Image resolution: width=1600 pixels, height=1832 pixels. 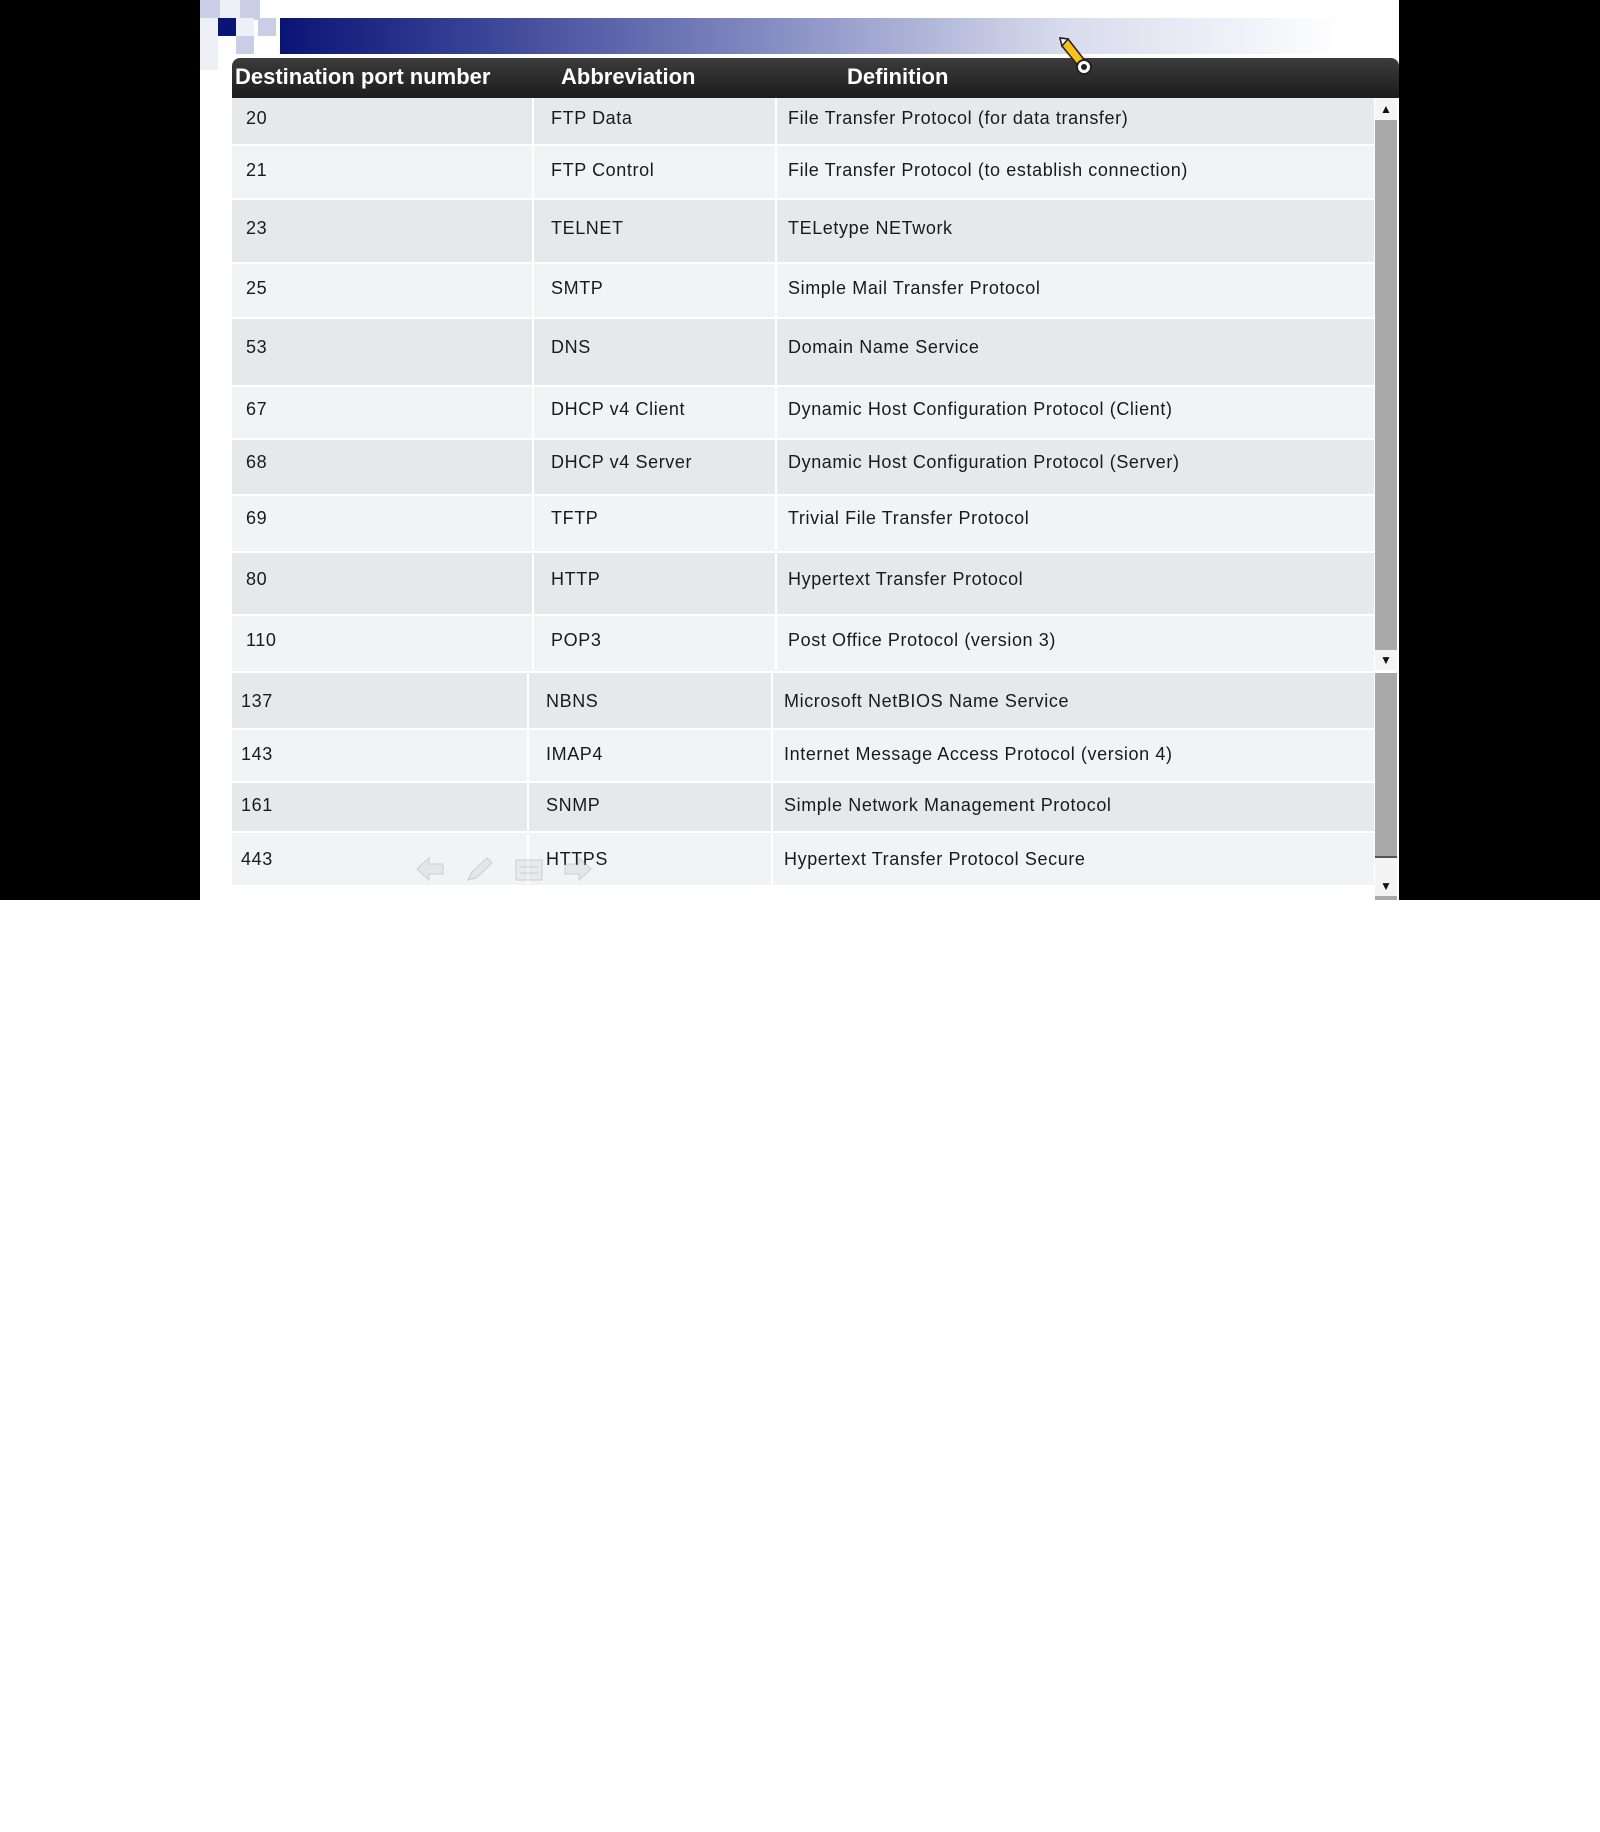 What do you see at coordinates (257, 859) in the screenshot?
I see `cell-port: 443` at bounding box center [257, 859].